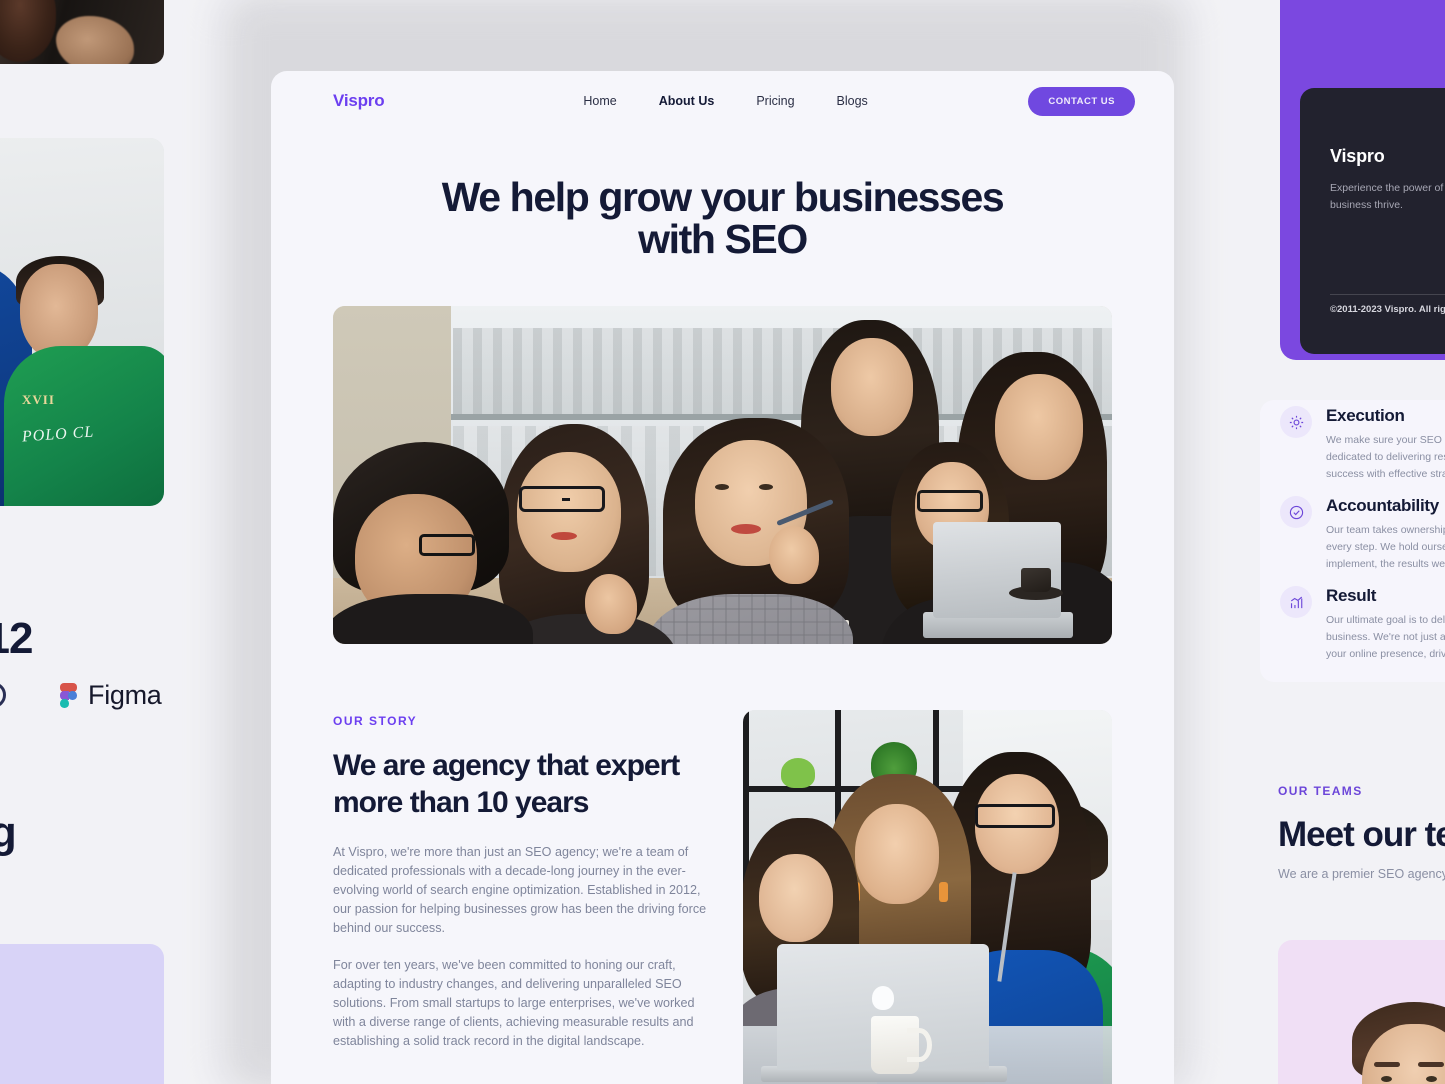  I want to click on value-title: Accountability, so click(1382, 505).